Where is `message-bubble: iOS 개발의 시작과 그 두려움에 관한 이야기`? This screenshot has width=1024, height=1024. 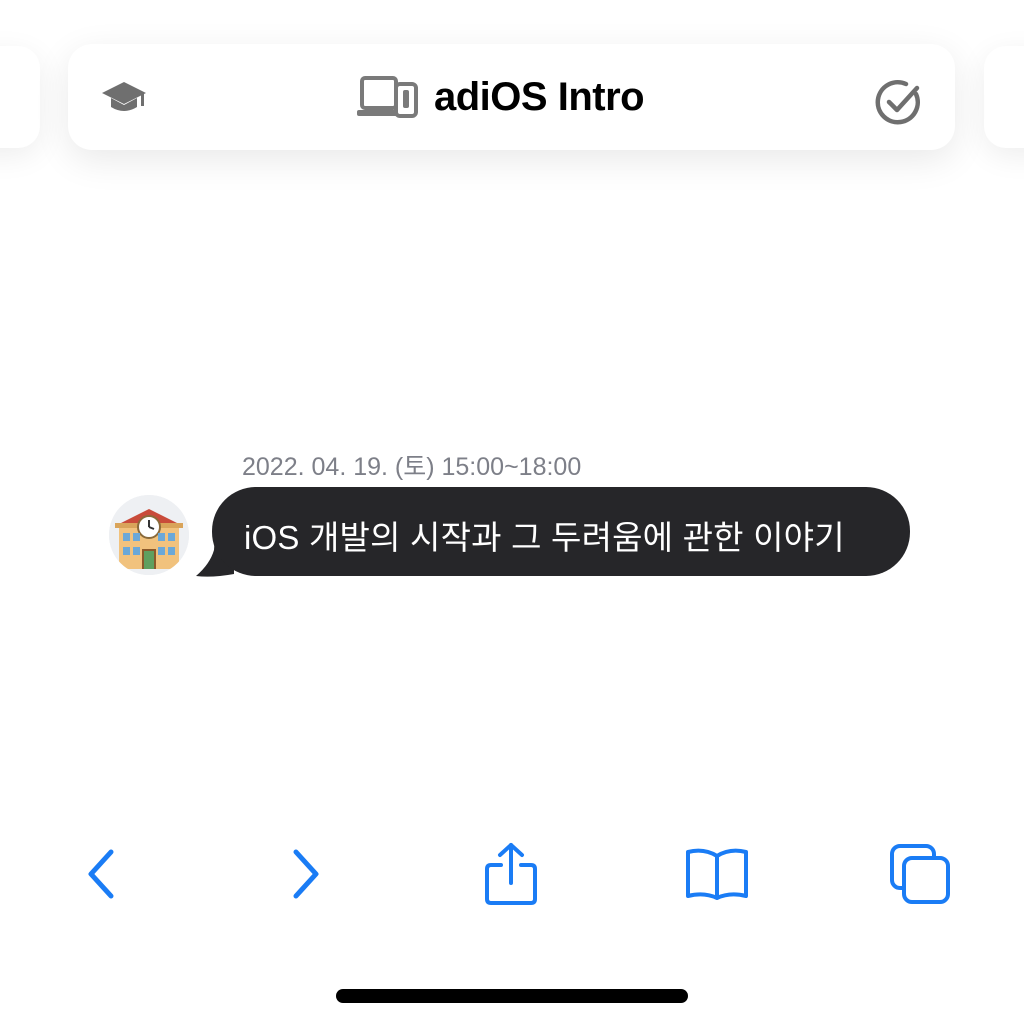
message-bubble: iOS 개발의 시작과 그 두려움에 관한 이야기 is located at coordinates (561, 531).